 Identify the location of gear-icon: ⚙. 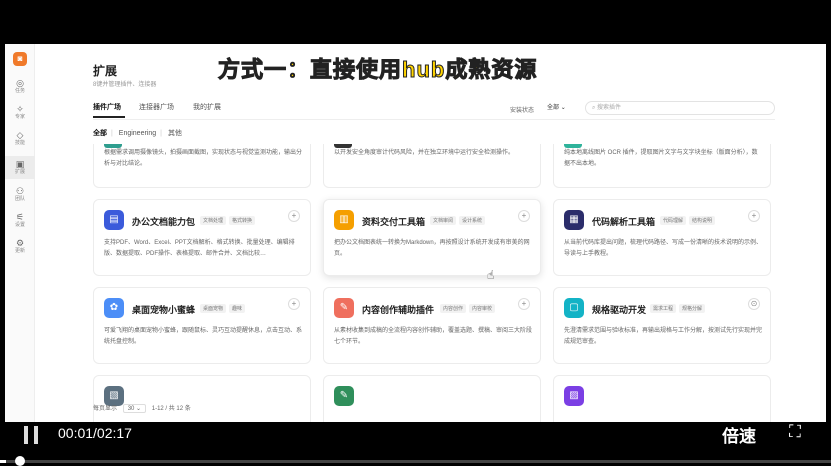
(20, 243).